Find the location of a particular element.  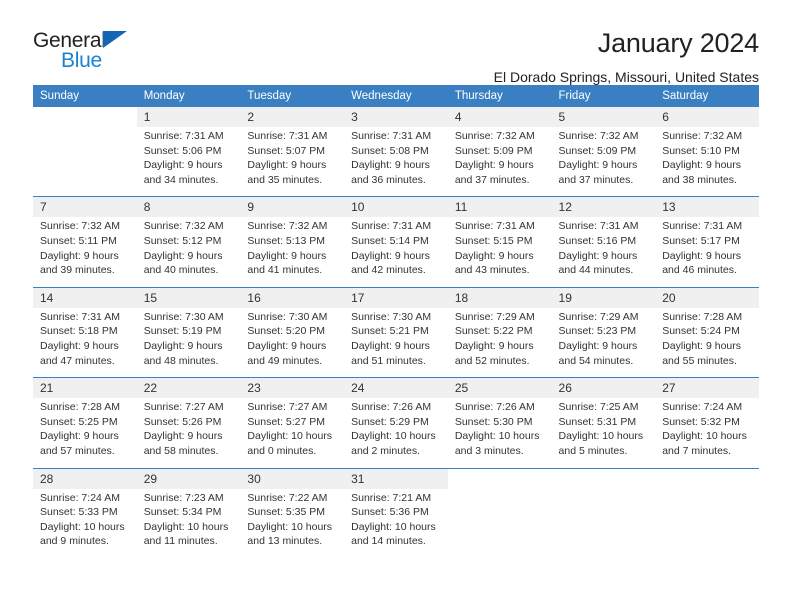

day-number: 3 is located at coordinates (396, 117).